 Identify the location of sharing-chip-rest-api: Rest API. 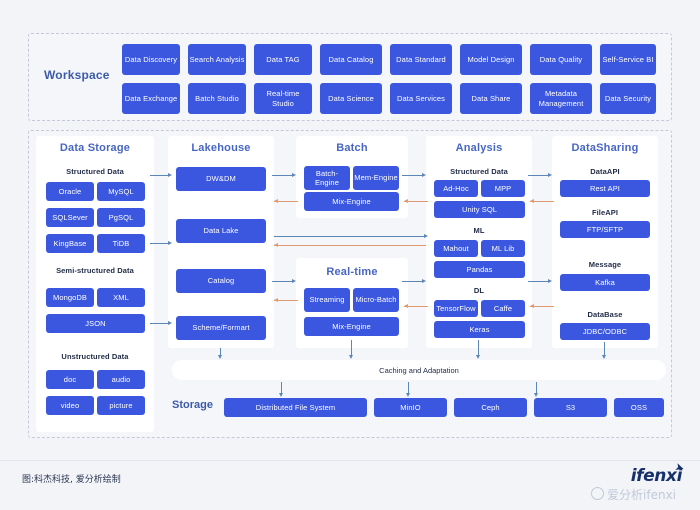
(605, 188).